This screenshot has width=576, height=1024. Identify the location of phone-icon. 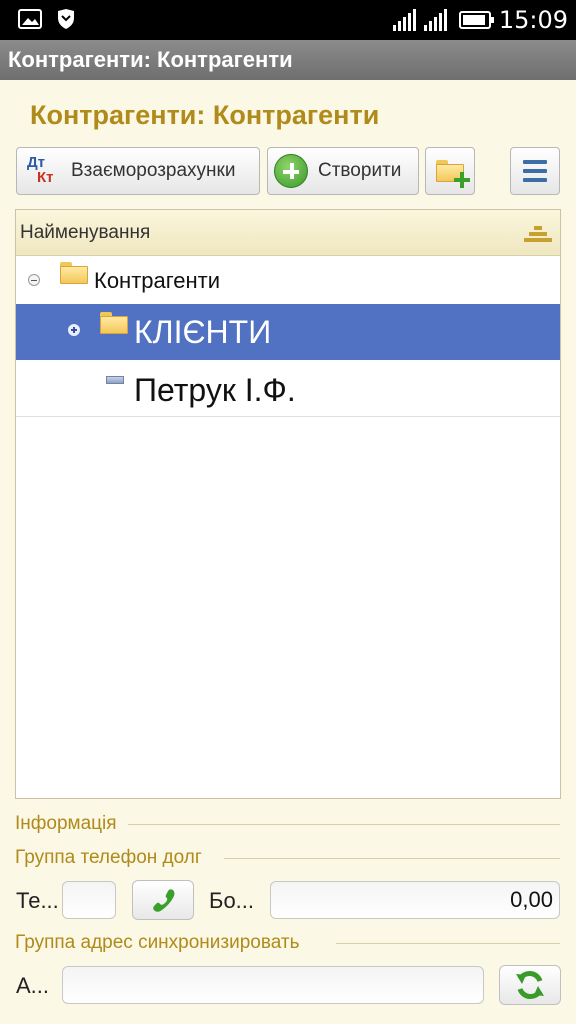
(164, 900).